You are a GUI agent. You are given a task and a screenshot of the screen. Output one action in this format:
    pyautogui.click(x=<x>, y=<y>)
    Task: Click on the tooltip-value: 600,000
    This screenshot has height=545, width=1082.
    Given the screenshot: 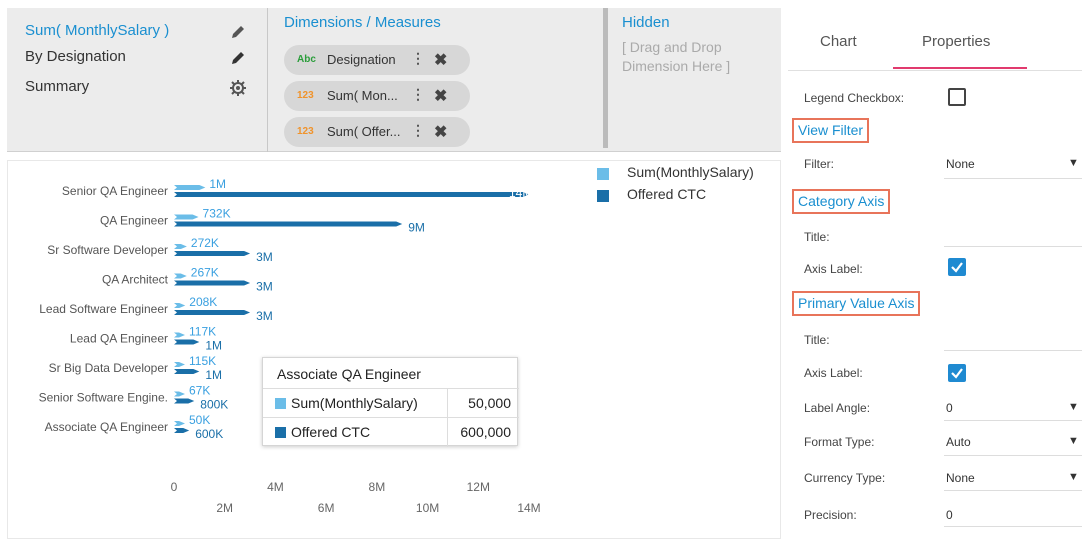 What is the action you would take?
    pyautogui.click(x=485, y=432)
    